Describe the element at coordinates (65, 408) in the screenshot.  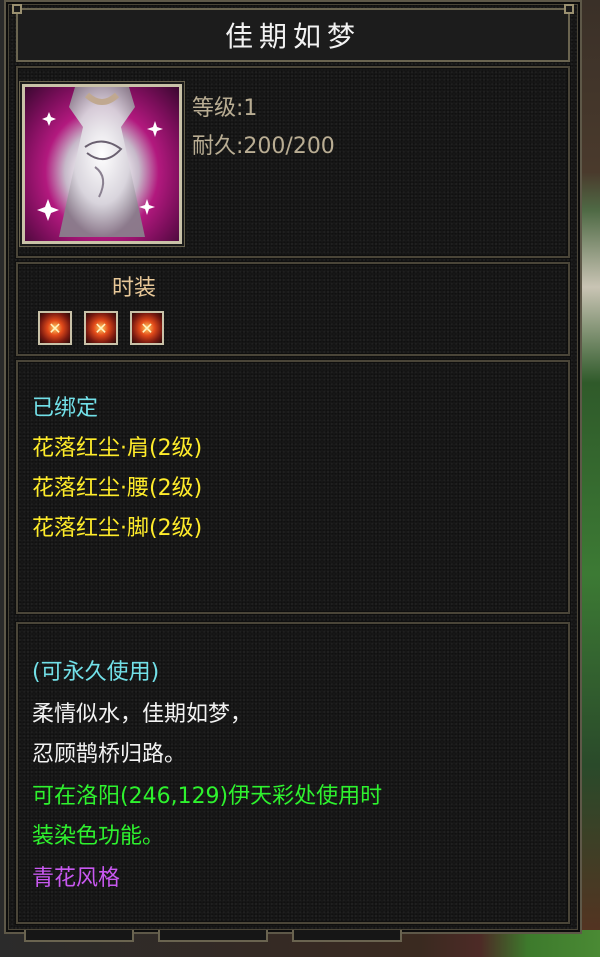
I see `bound-status: 已绑定` at that location.